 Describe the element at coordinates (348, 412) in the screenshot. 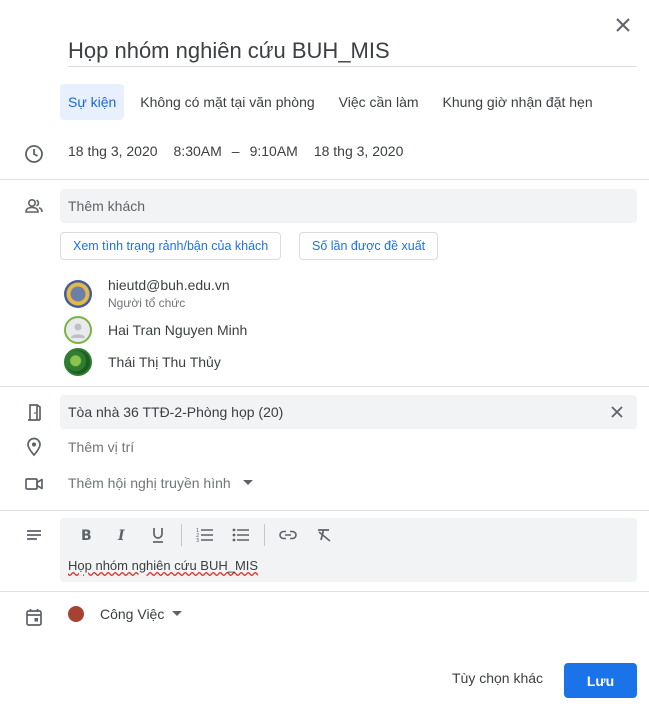

I see `room-field: Tòa nhà 36 TTĐ-2-Phòng họp (20)` at that location.